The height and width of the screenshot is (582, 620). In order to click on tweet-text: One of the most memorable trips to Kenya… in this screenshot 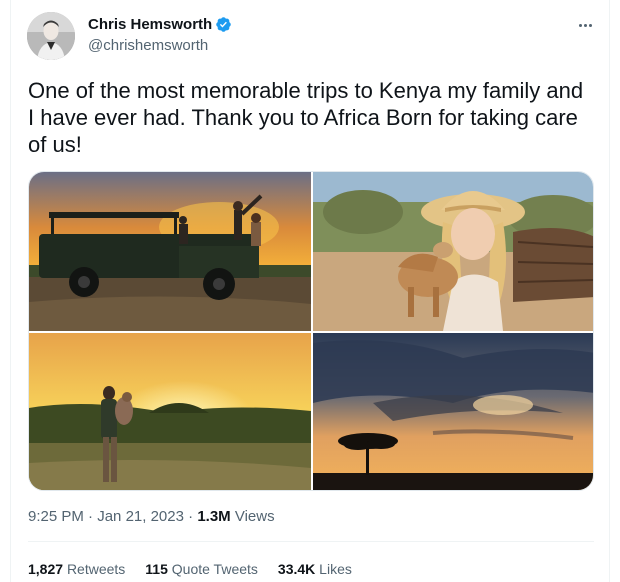, I will do `click(306, 117)`.